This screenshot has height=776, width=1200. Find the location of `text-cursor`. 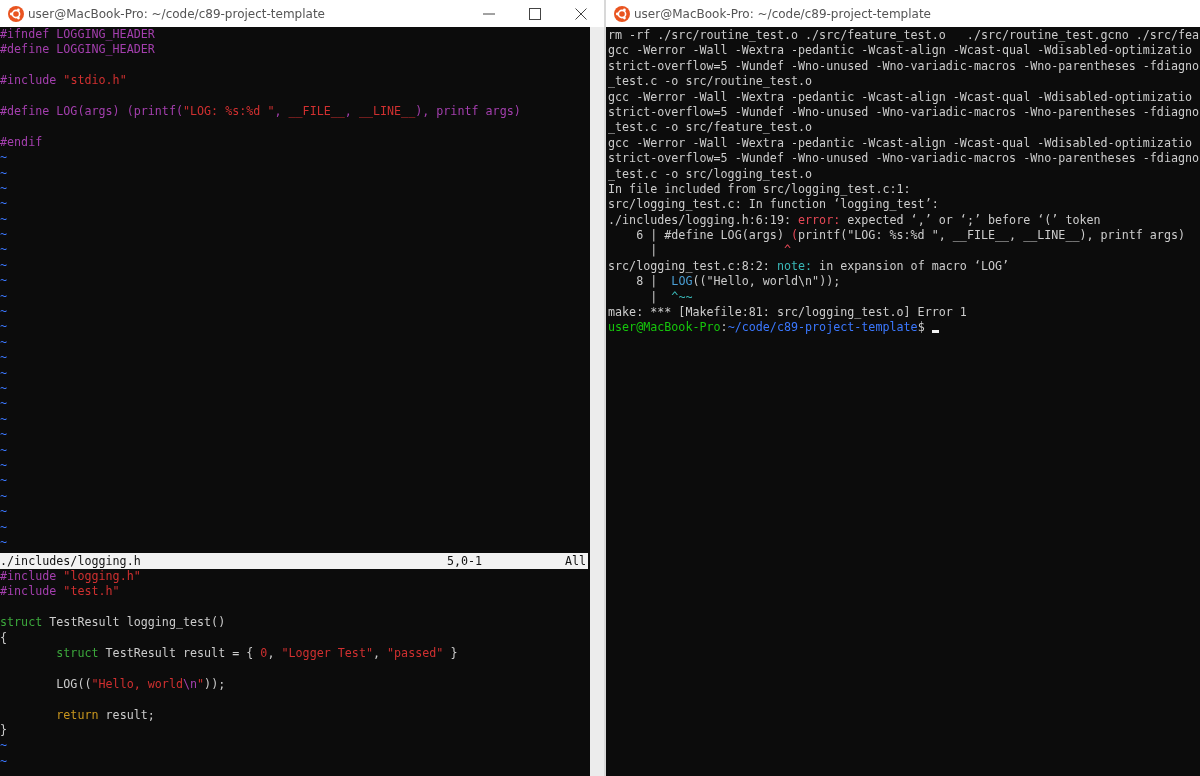

text-cursor is located at coordinates (935, 332).